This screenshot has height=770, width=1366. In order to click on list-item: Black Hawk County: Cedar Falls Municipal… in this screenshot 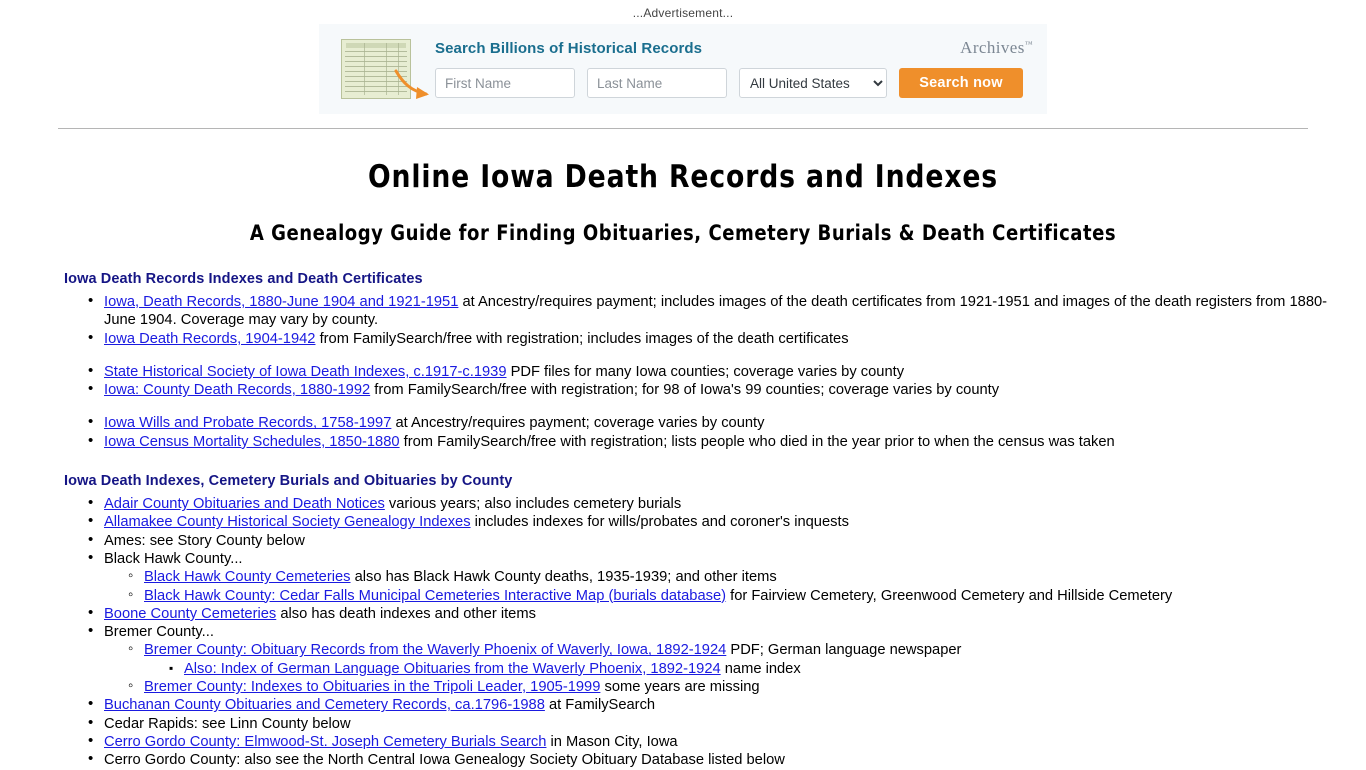, I will do `click(740, 595)`.